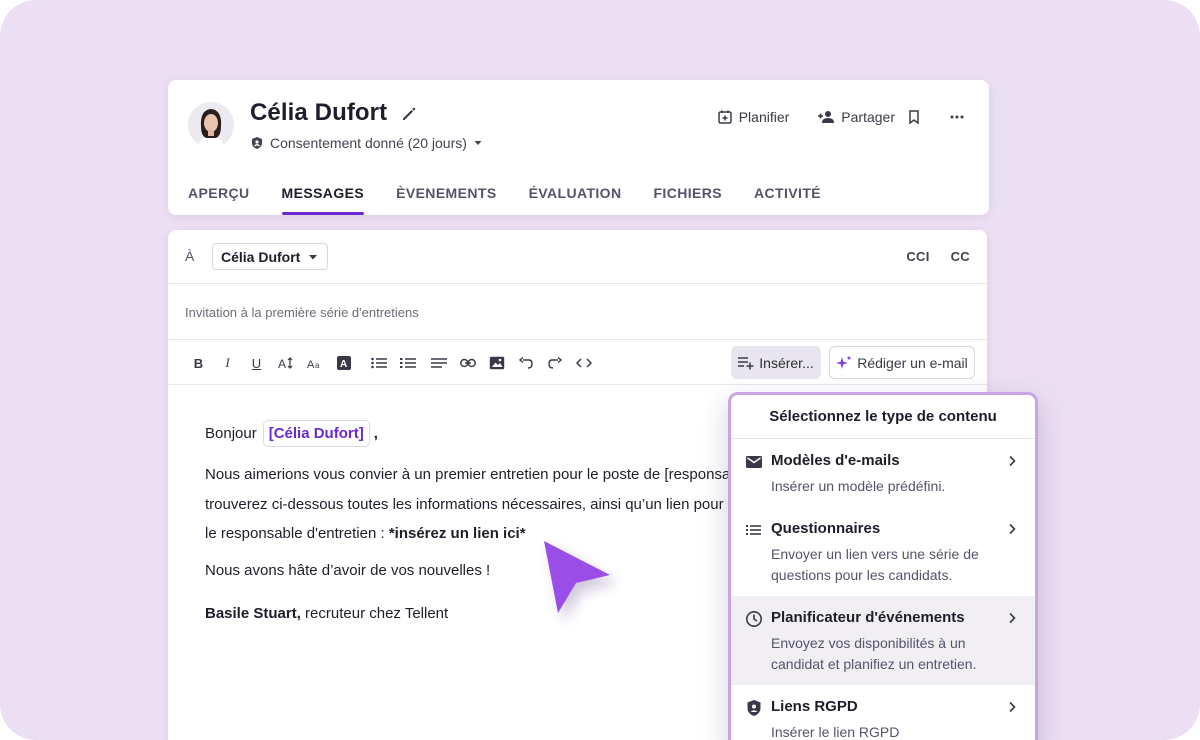  I want to click on write-email-label: Rédiger un e-mail, so click(912, 362).